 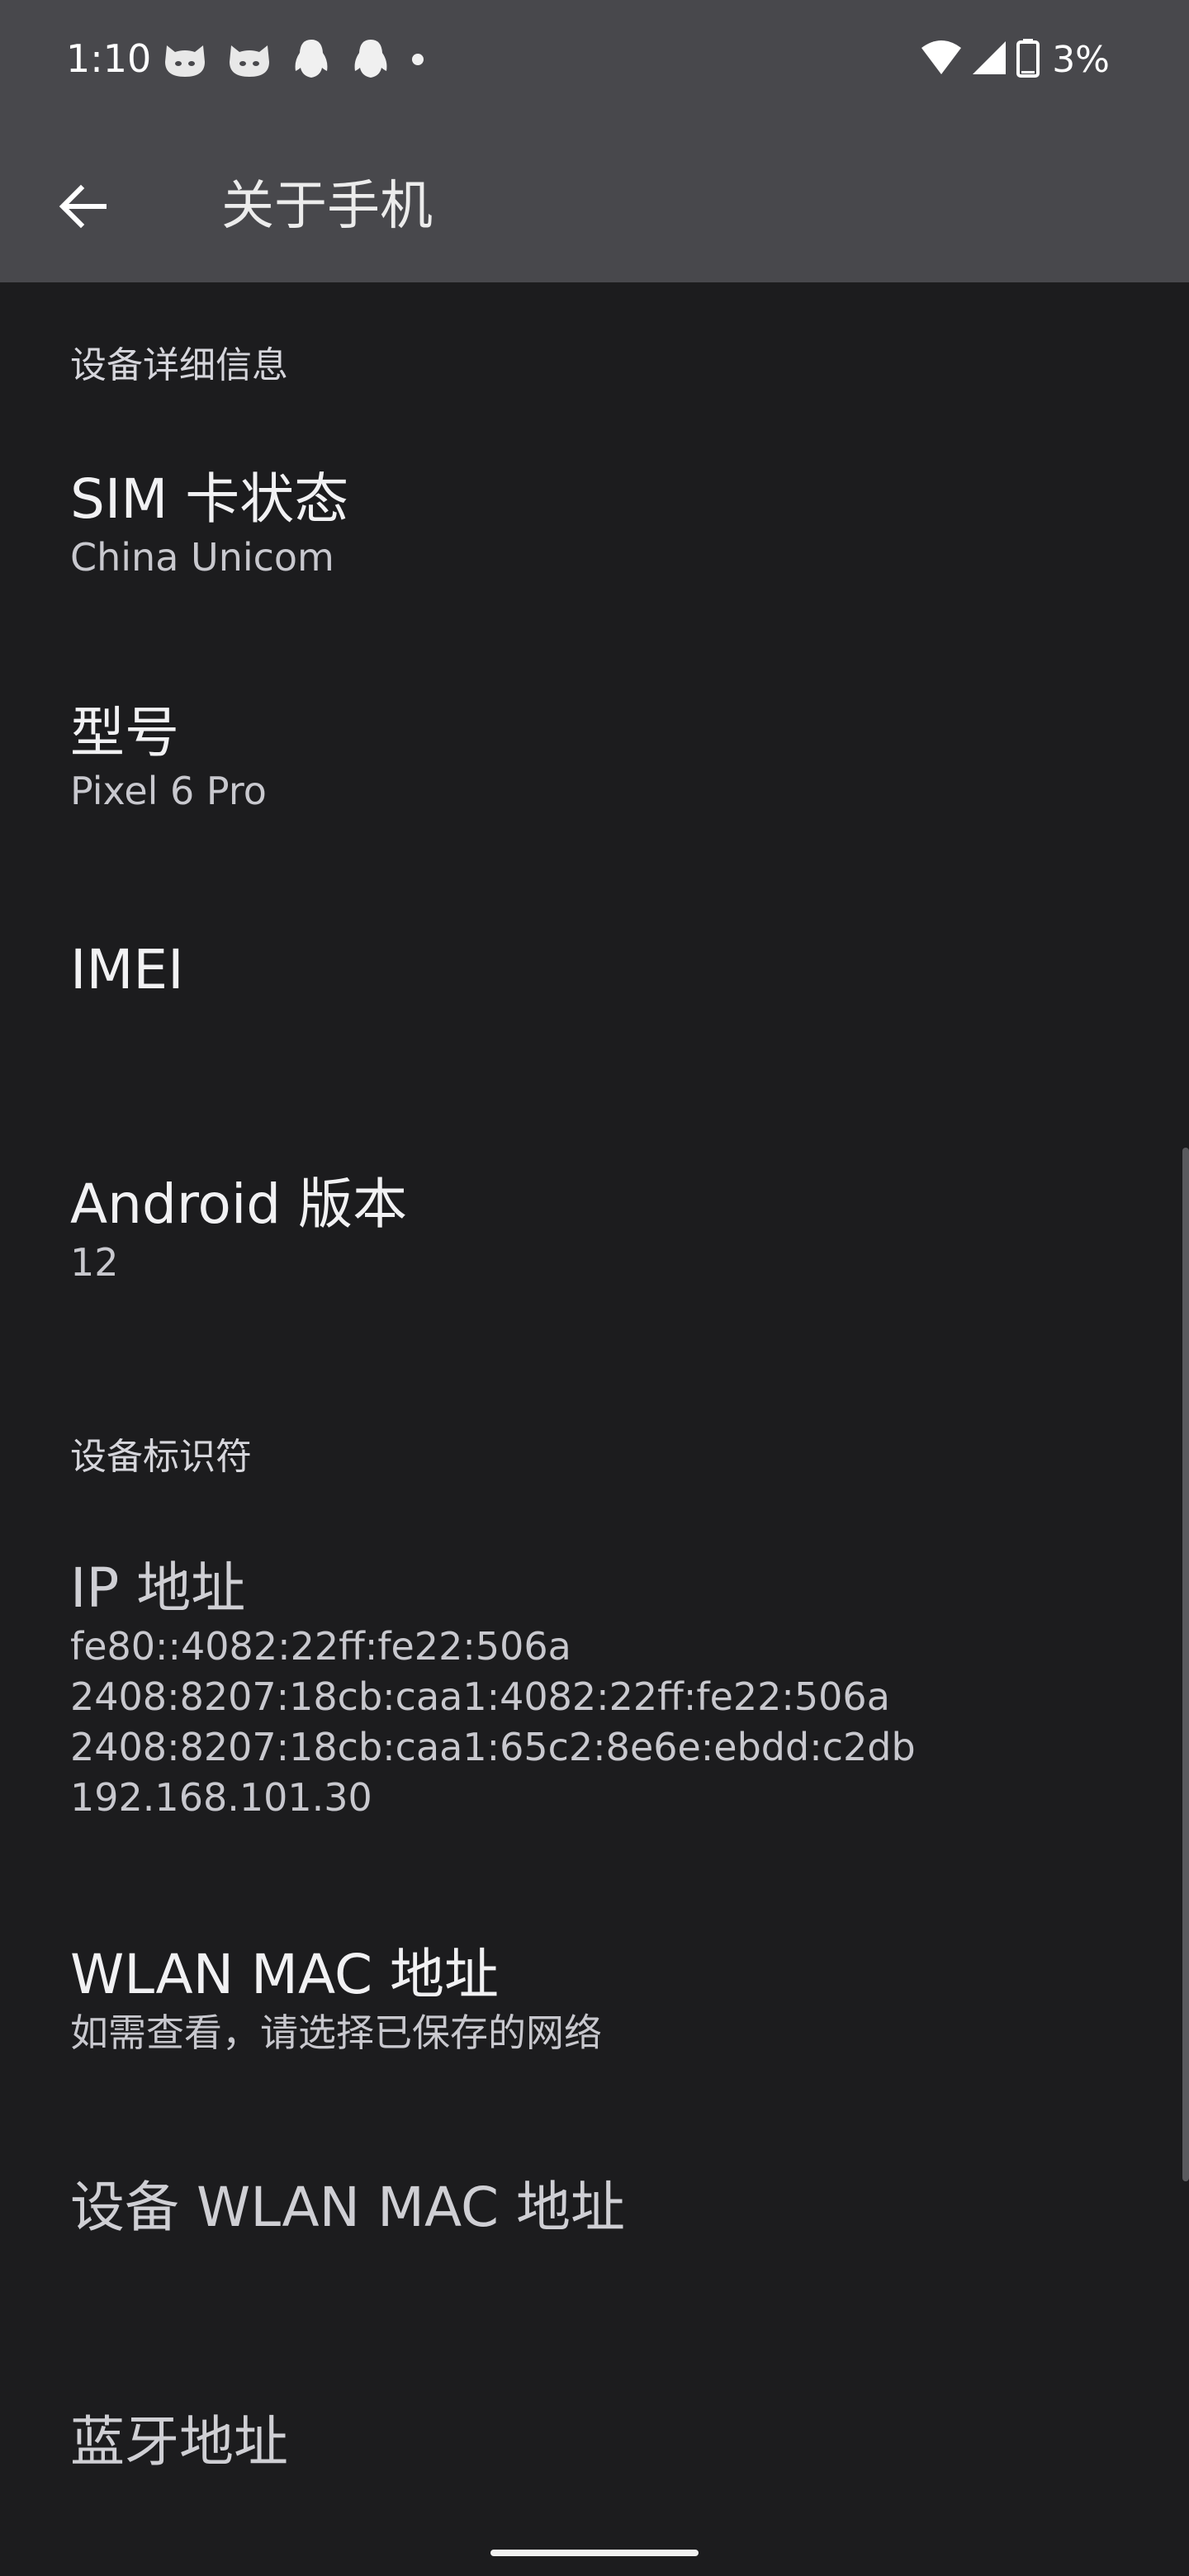 I want to click on back-button, so click(x=82, y=208).